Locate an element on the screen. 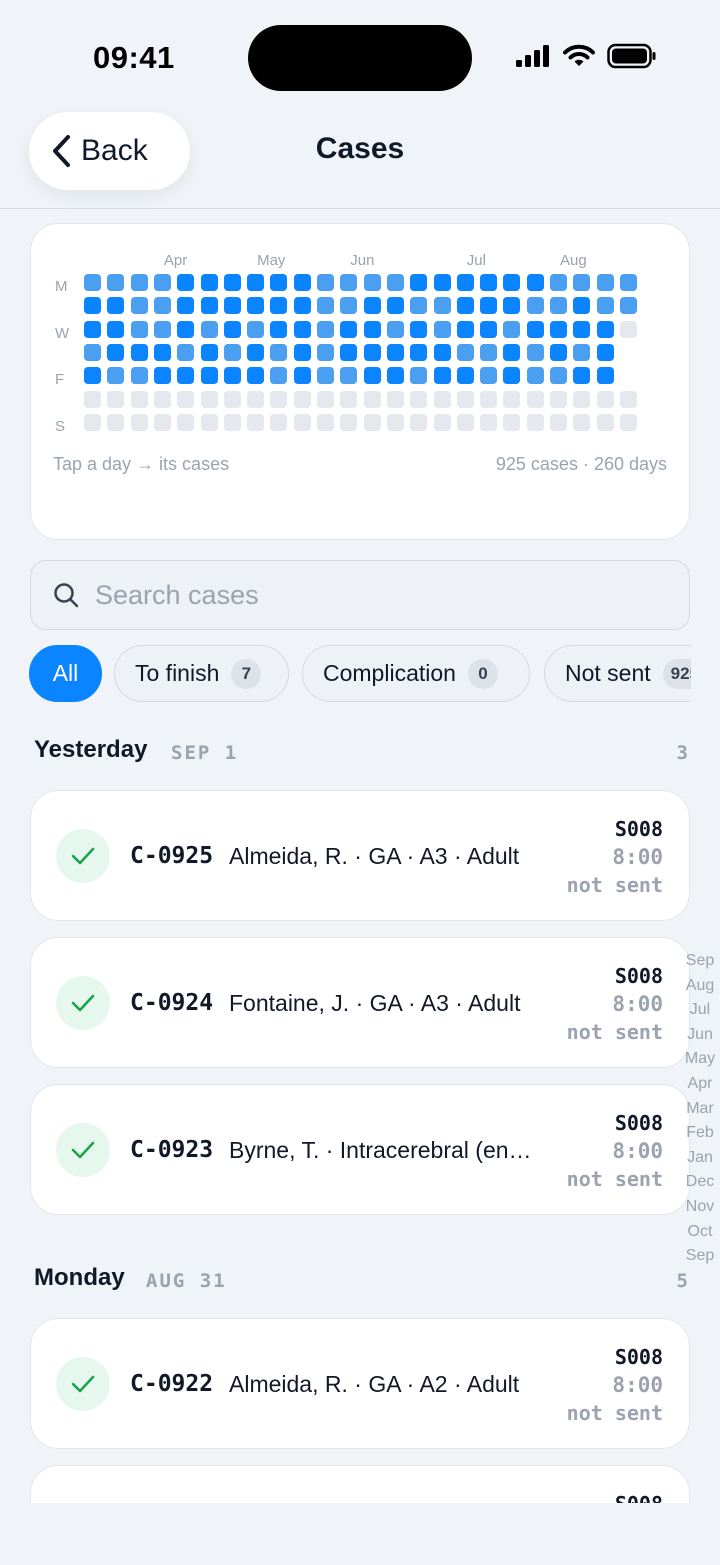  scrubber-month: Sep is located at coordinates (700, 964).